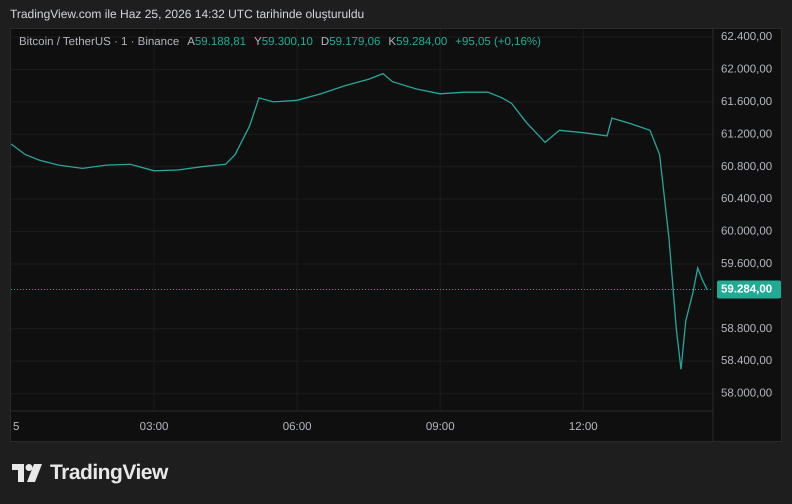 The height and width of the screenshot is (504, 792). Describe the element at coordinates (422, 42) in the screenshot. I see `ohlc-value: 59.284,00` at that location.